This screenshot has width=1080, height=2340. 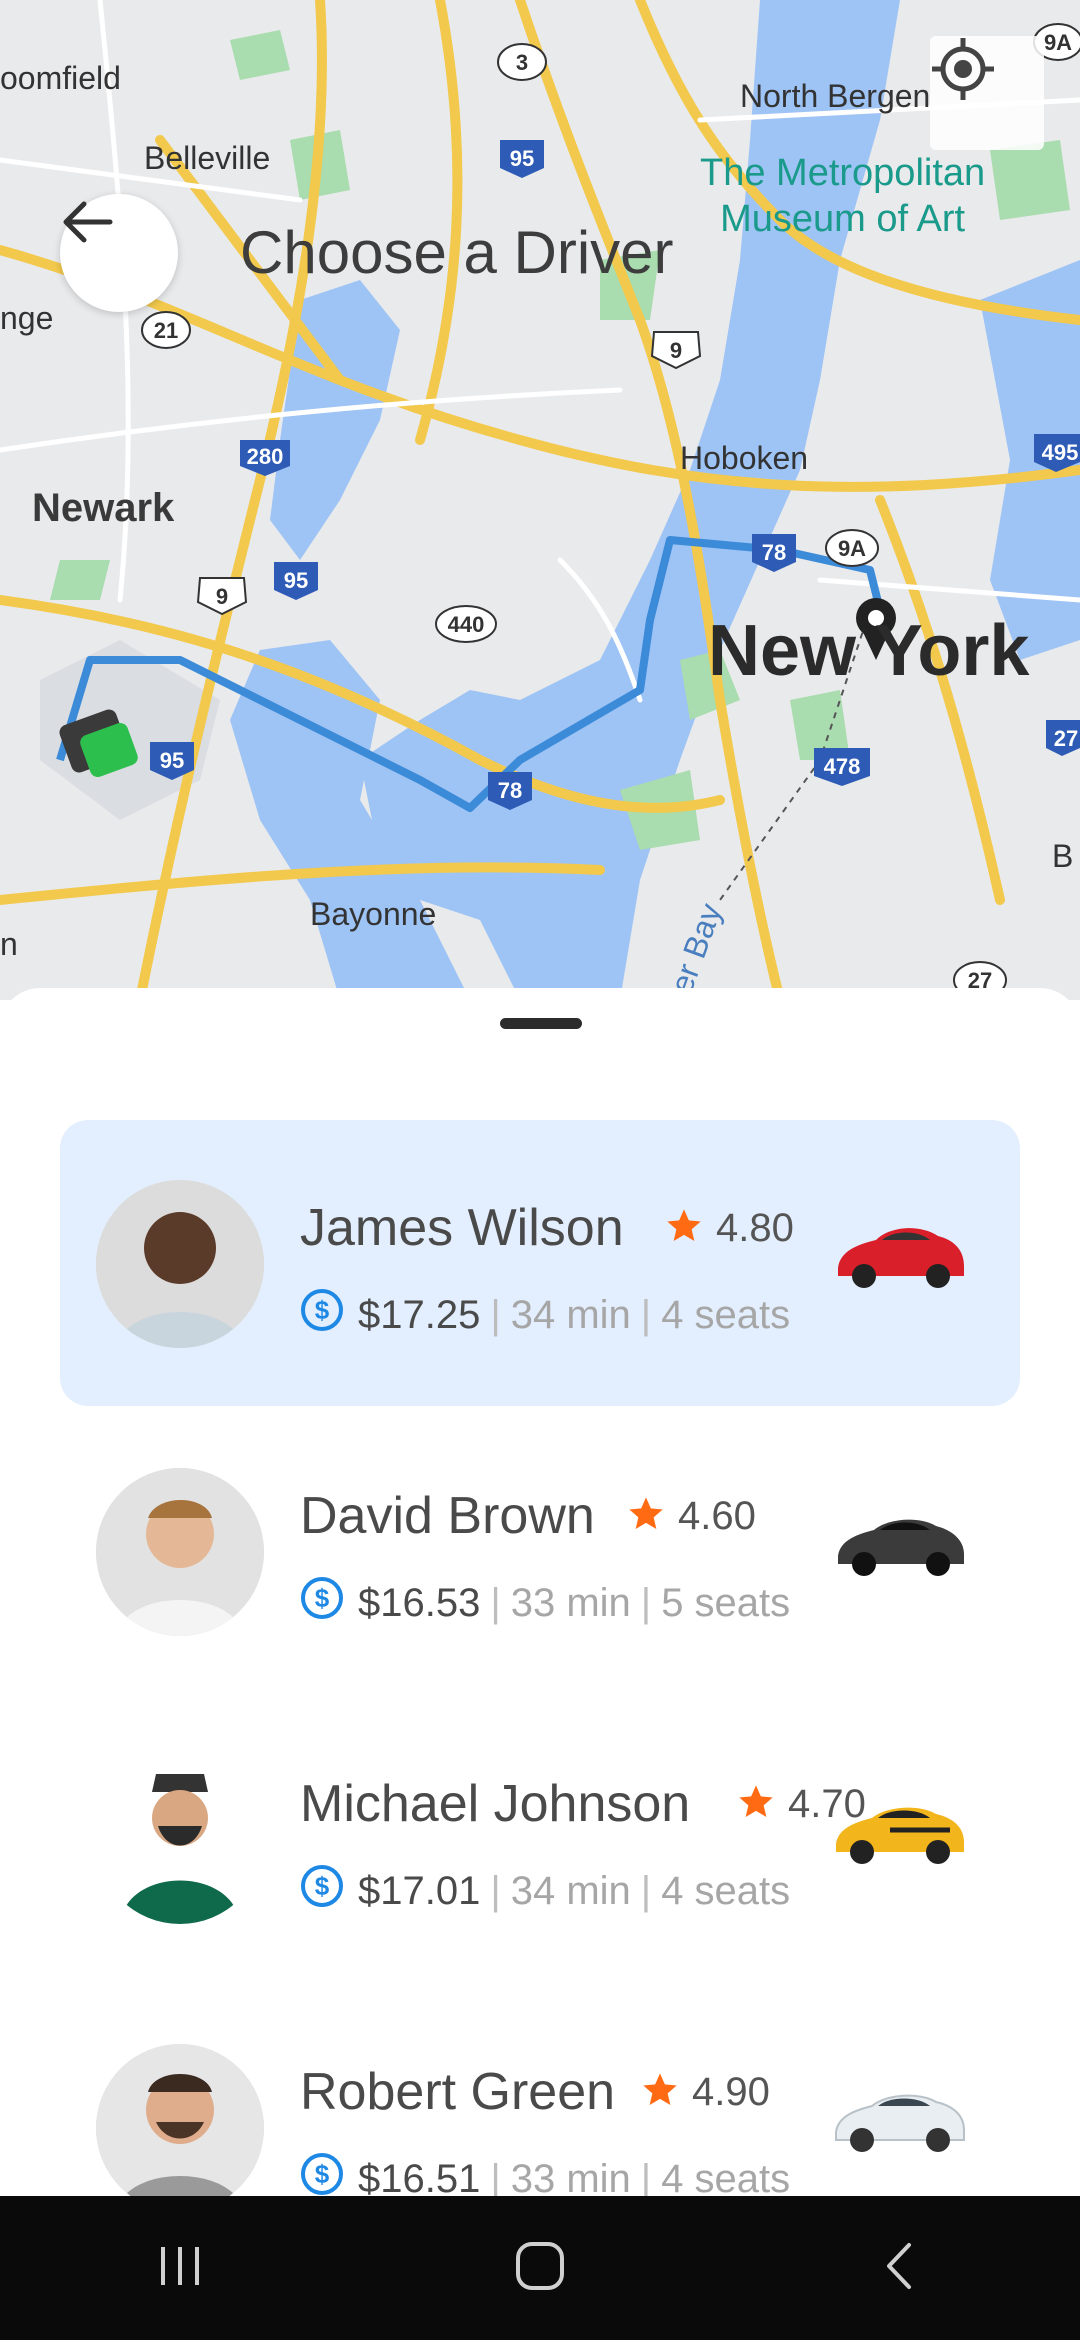 I want to click on map-label-bayonne: Bayonne, so click(x=373, y=914).